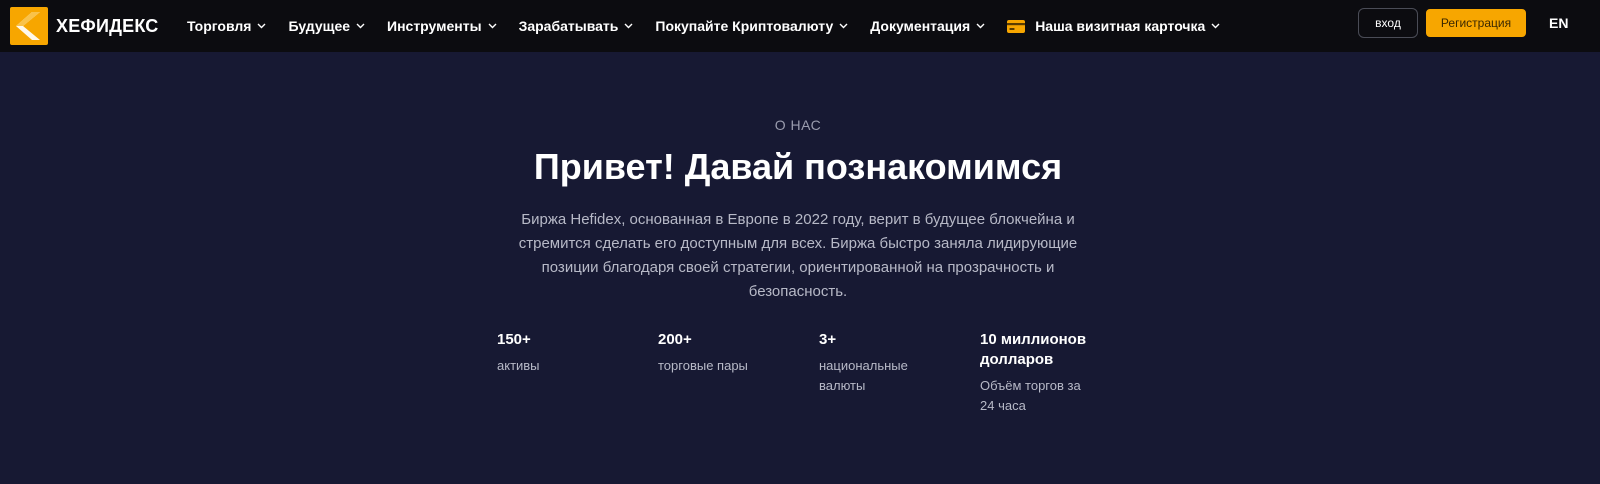 The height and width of the screenshot is (484, 1600). I want to click on nav-item-futures: Будущее, so click(326, 26).